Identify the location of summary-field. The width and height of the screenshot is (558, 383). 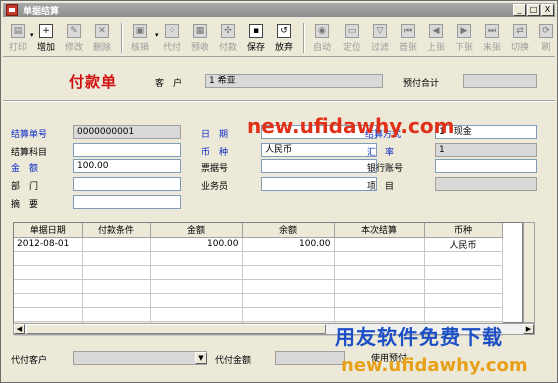
(127, 202).